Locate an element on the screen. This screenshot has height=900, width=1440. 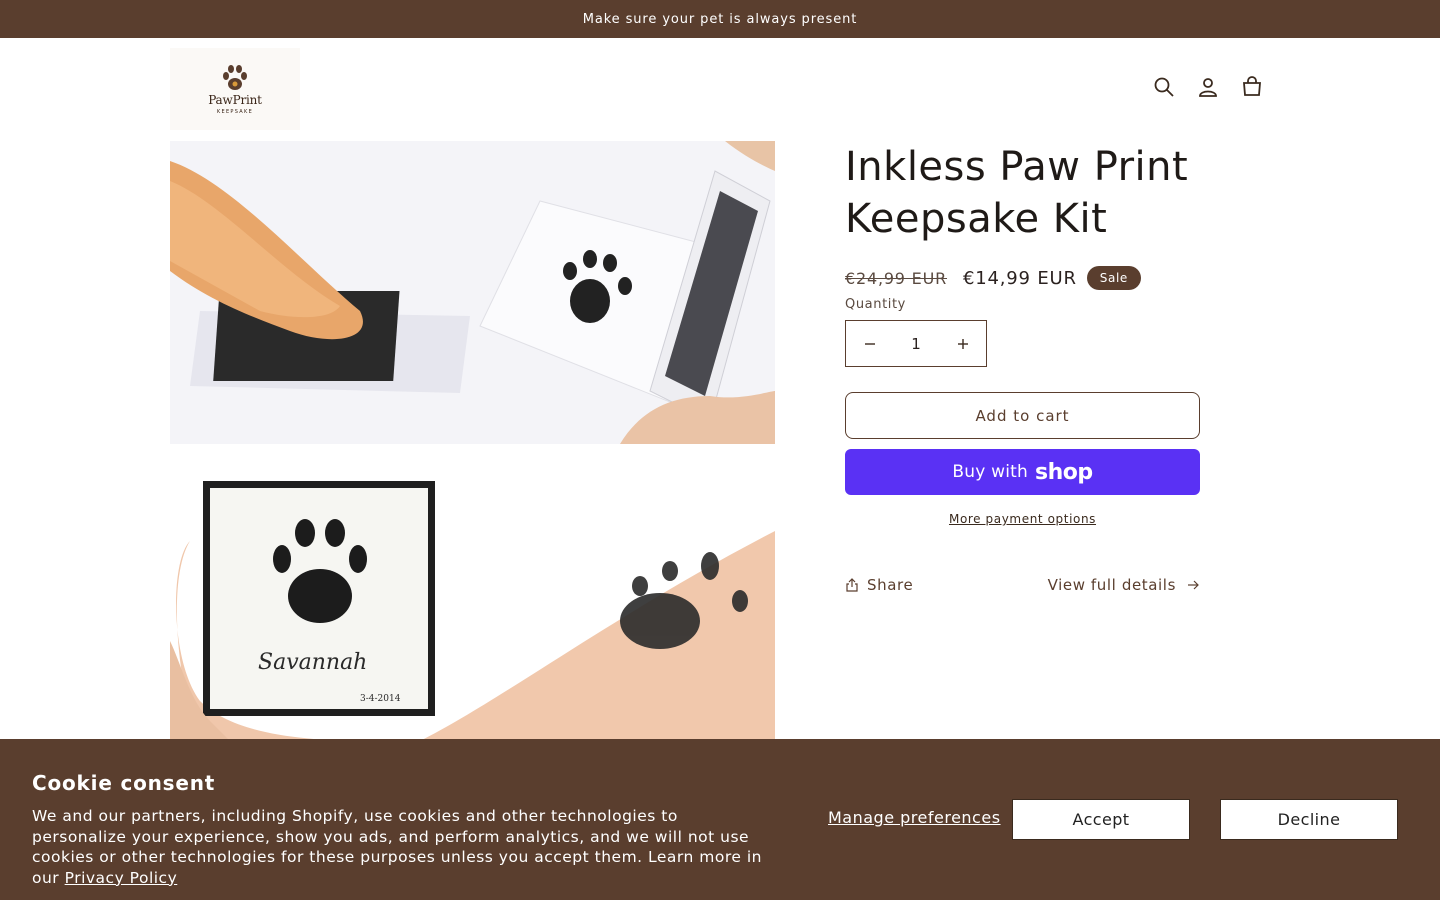
quantity-label: Quantity is located at coordinates (875, 304).